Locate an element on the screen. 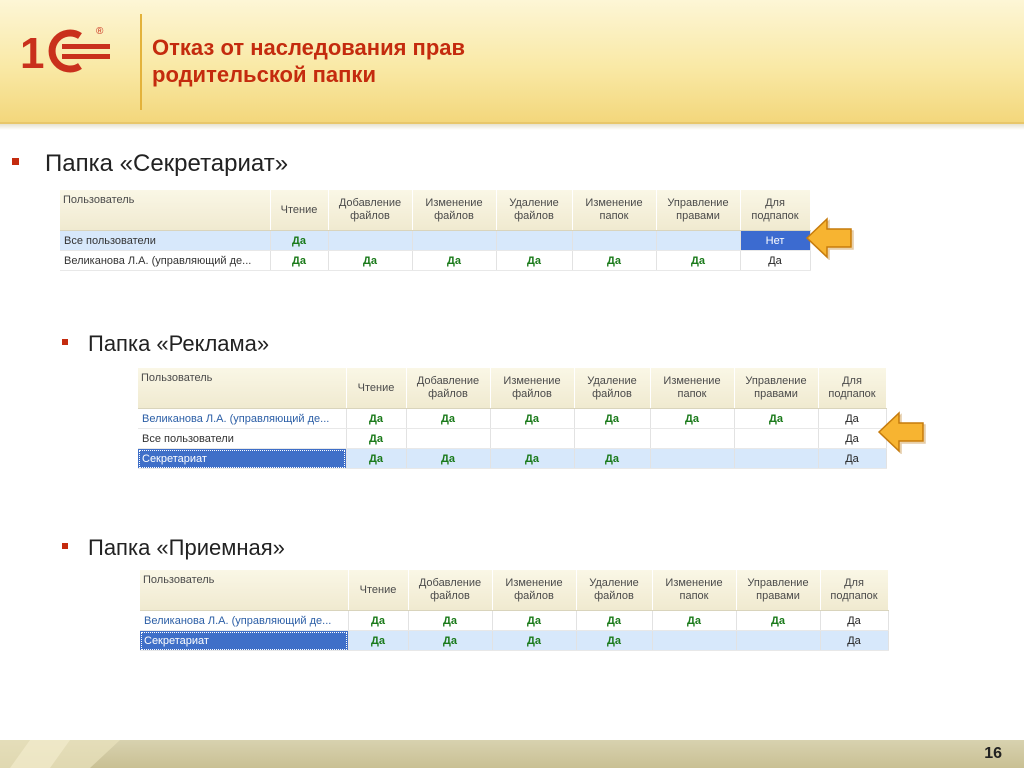 The width and height of the screenshot is (1024, 768). arrow-left-icon is located at coordinates (901, 432).